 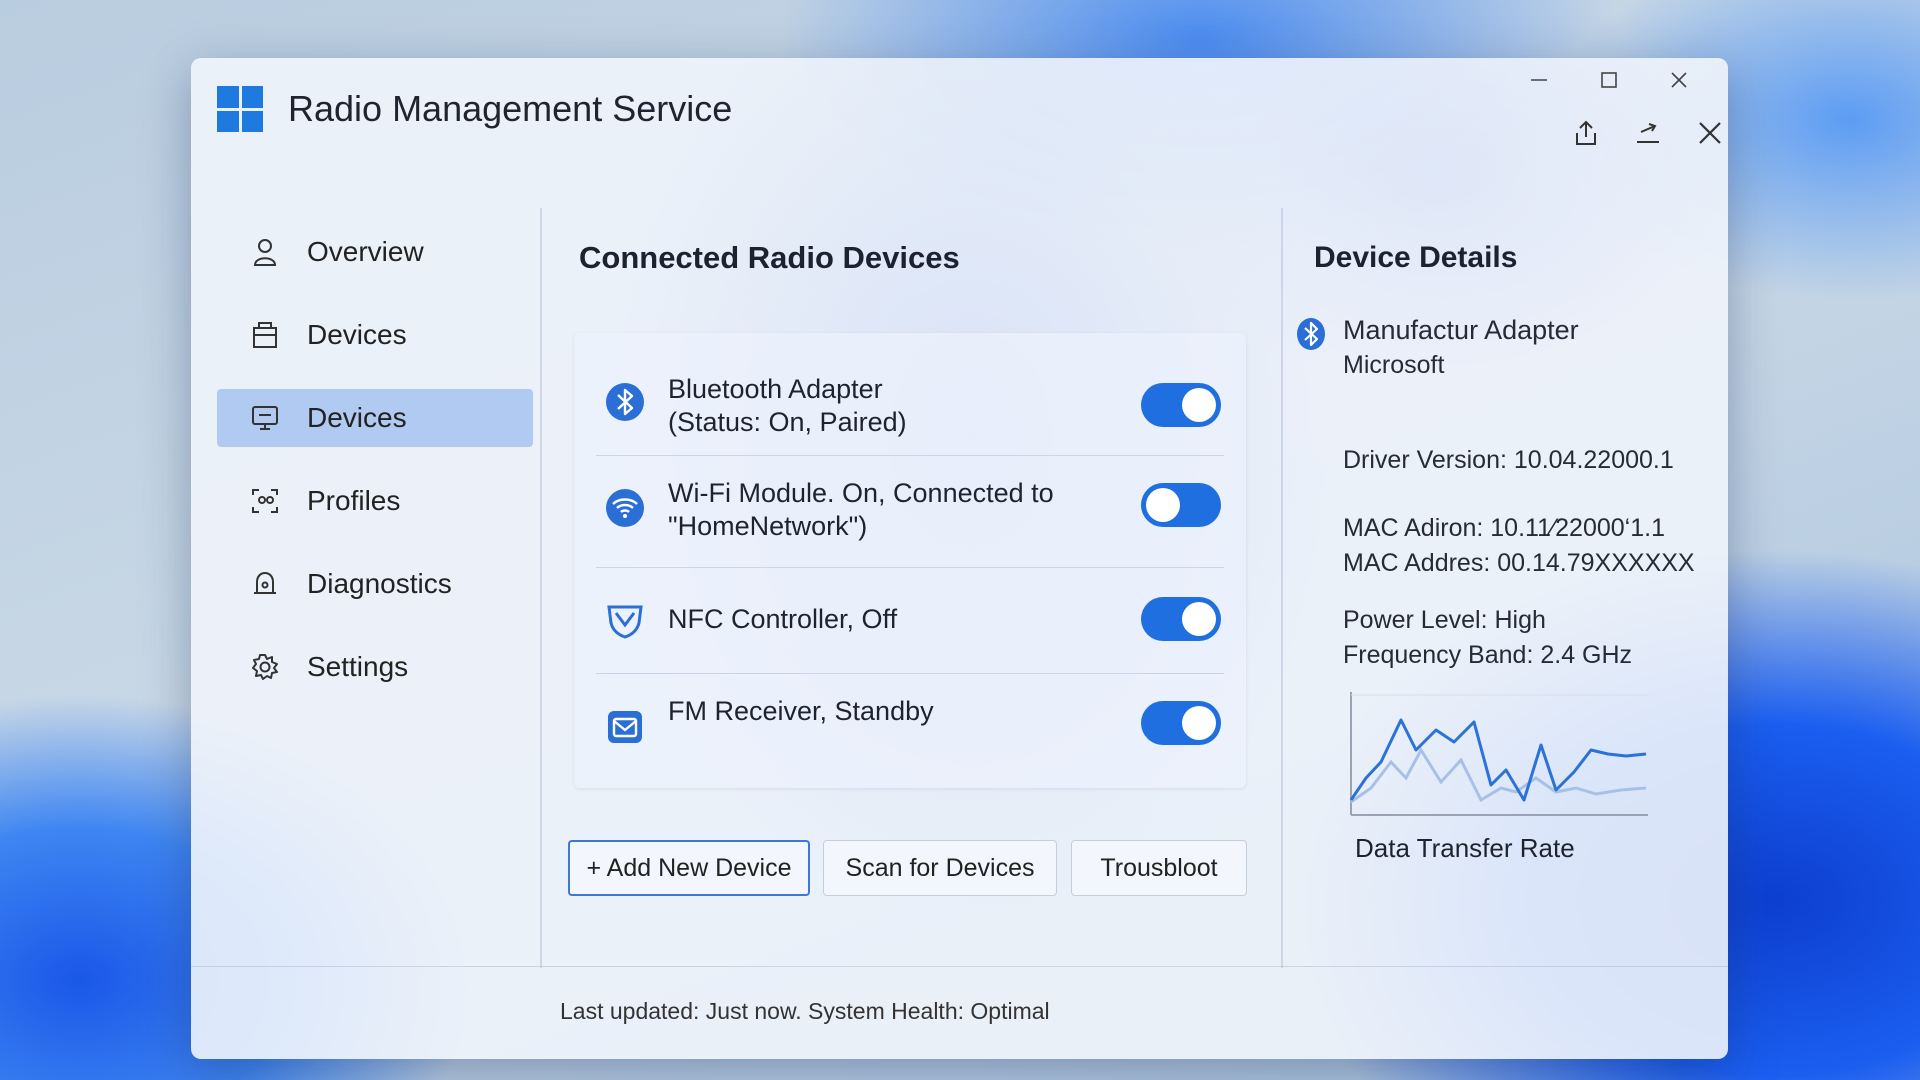 I want to click on details-title: Device Details, so click(x=1416, y=257).